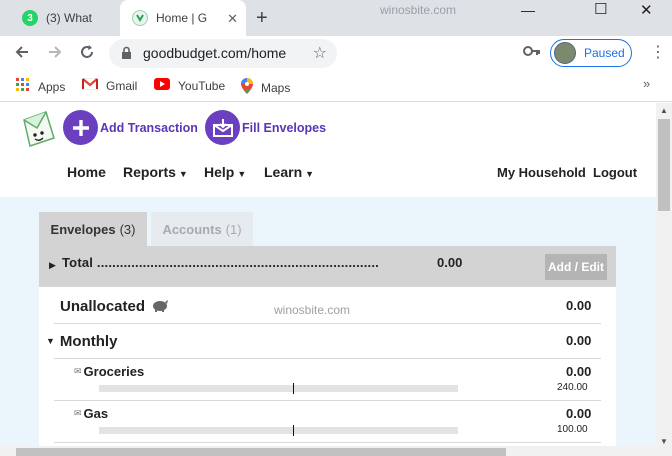  I want to click on monthly-text: Monthly, so click(88, 341).